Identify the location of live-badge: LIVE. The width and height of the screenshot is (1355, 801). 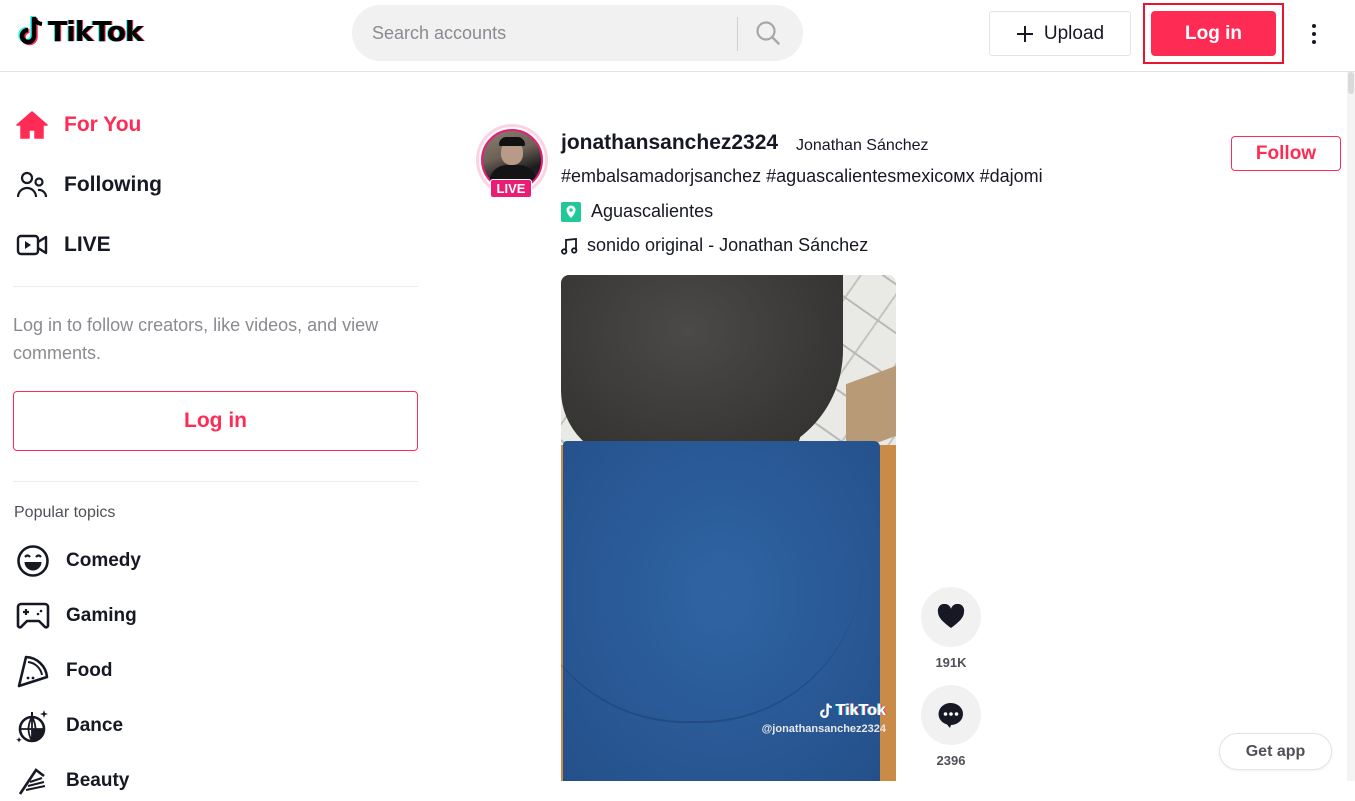
(511, 188).